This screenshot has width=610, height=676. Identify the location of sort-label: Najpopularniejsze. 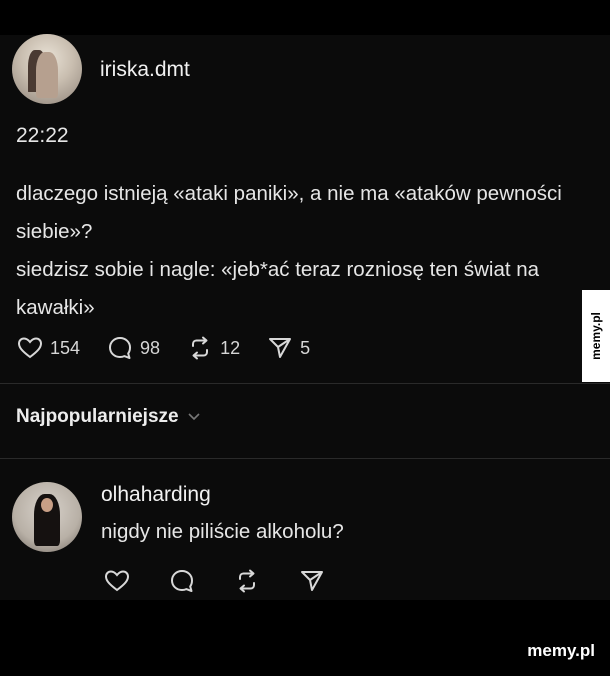
(97, 416).